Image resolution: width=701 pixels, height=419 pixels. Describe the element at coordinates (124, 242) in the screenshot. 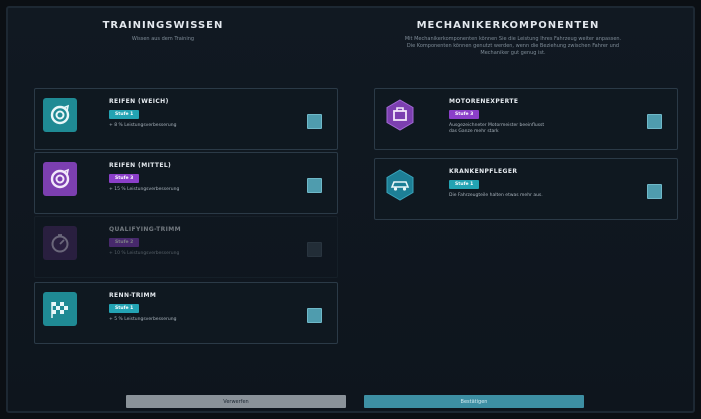

I see `level-badge: Stufe 2` at that location.